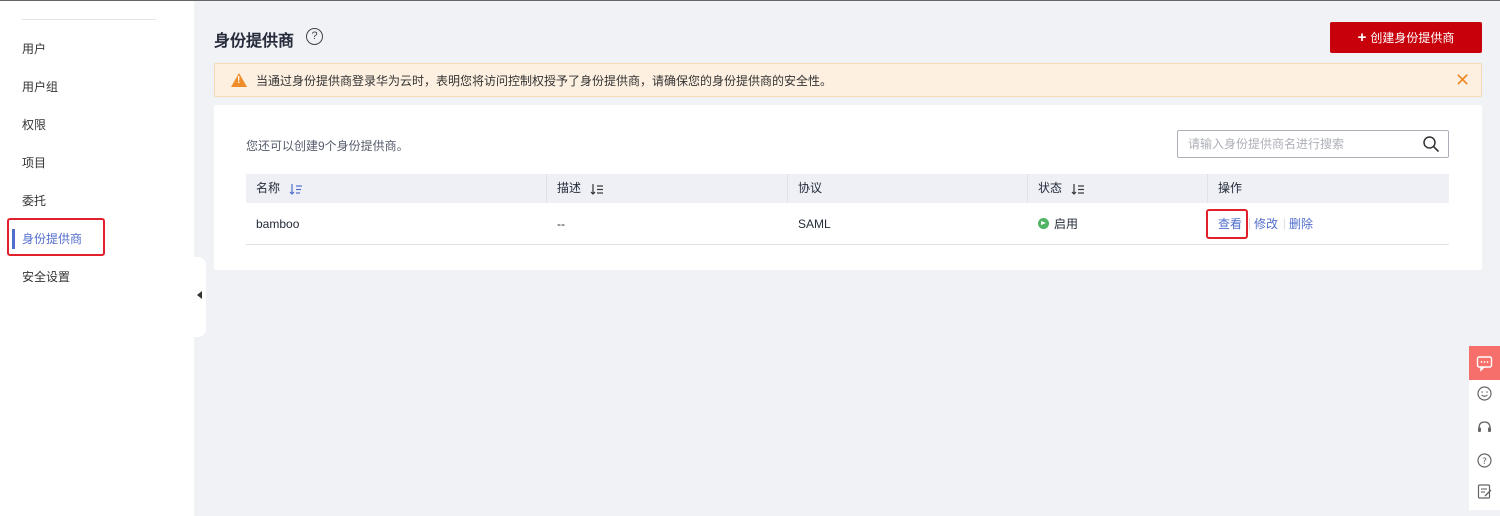 The height and width of the screenshot is (516, 1500). Describe the element at coordinates (40, 87) in the screenshot. I see `sidebar-item-user-groups: 用户组` at that location.